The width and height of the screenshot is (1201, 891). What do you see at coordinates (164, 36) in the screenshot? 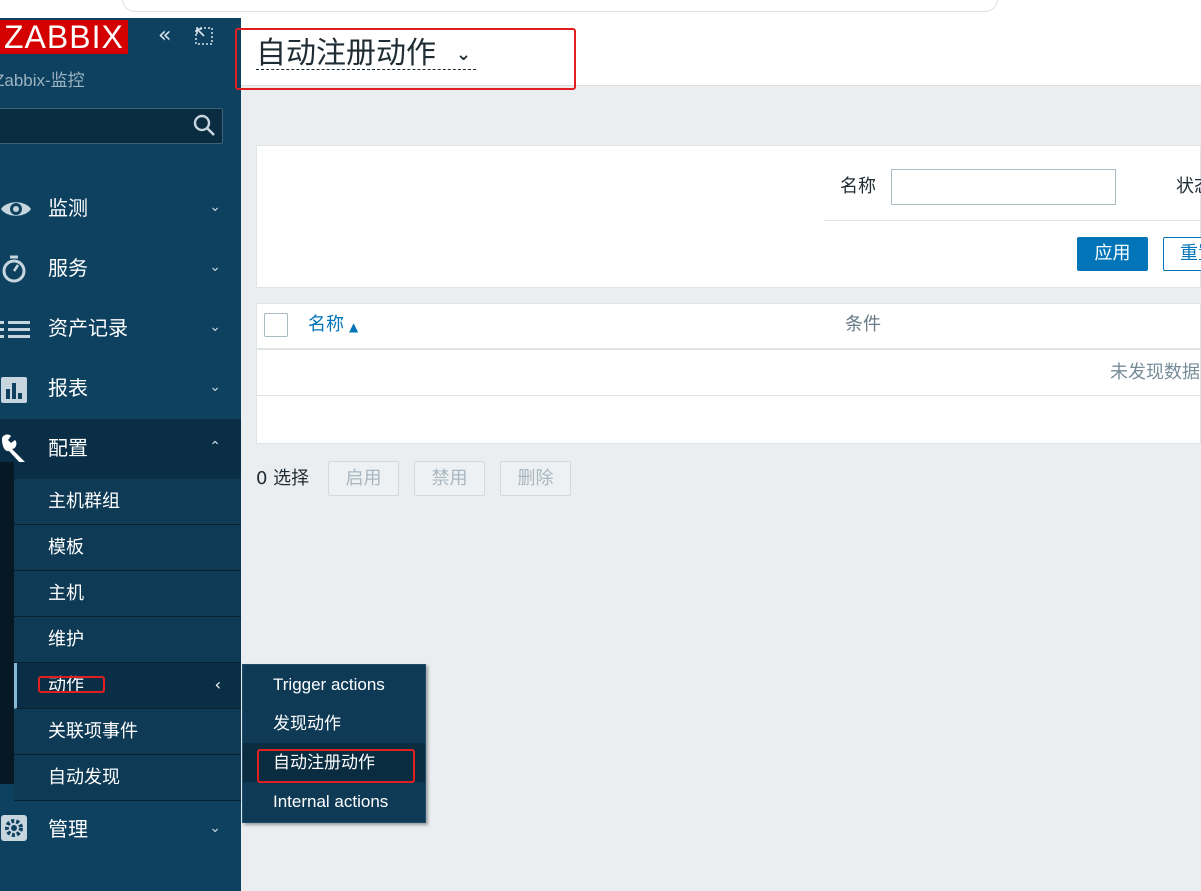
I see `collapse-sidebar-icon: «` at bounding box center [164, 36].